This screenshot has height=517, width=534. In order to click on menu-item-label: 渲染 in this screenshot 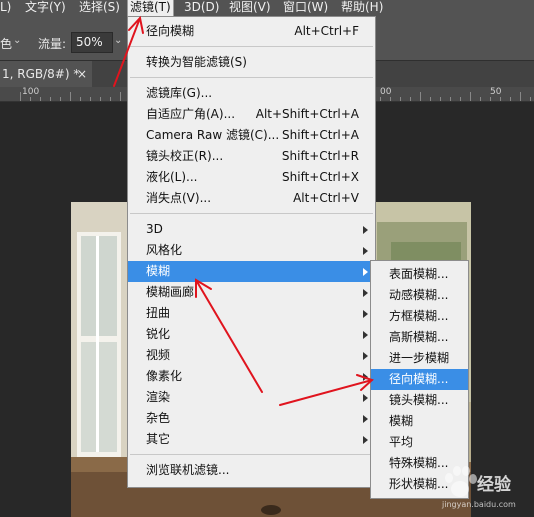, I will do `click(158, 397)`.